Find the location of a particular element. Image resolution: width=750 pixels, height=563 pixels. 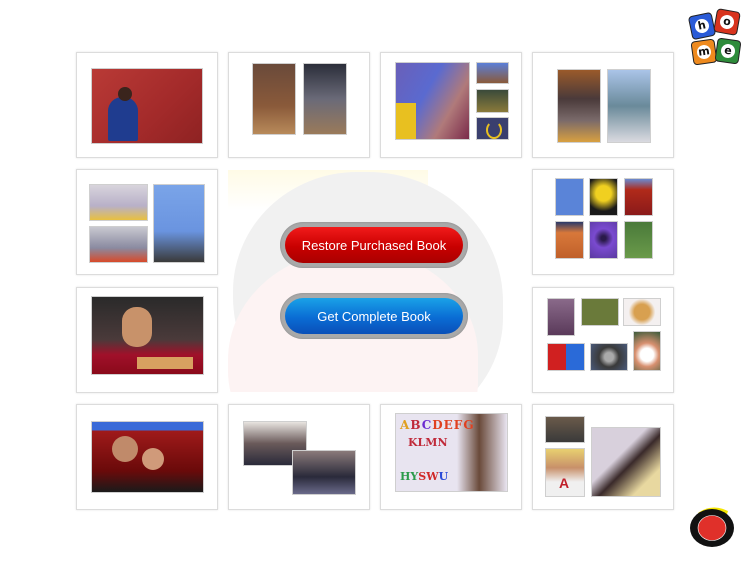

record-button-icon is located at coordinates (712, 527).